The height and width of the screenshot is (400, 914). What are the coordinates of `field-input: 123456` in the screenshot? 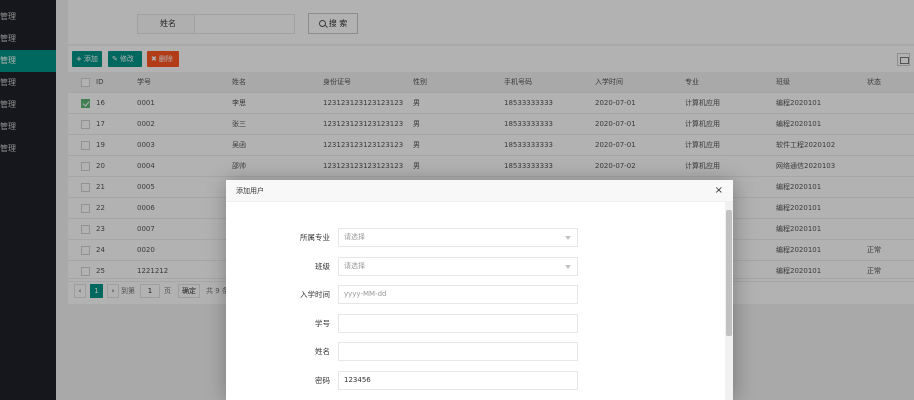 It's located at (458, 380).